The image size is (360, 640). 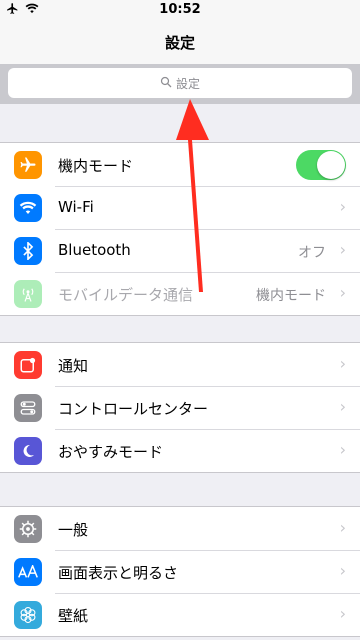 What do you see at coordinates (111, 452) in the screenshot?
I see `setting-label: おやすみモード` at bounding box center [111, 452].